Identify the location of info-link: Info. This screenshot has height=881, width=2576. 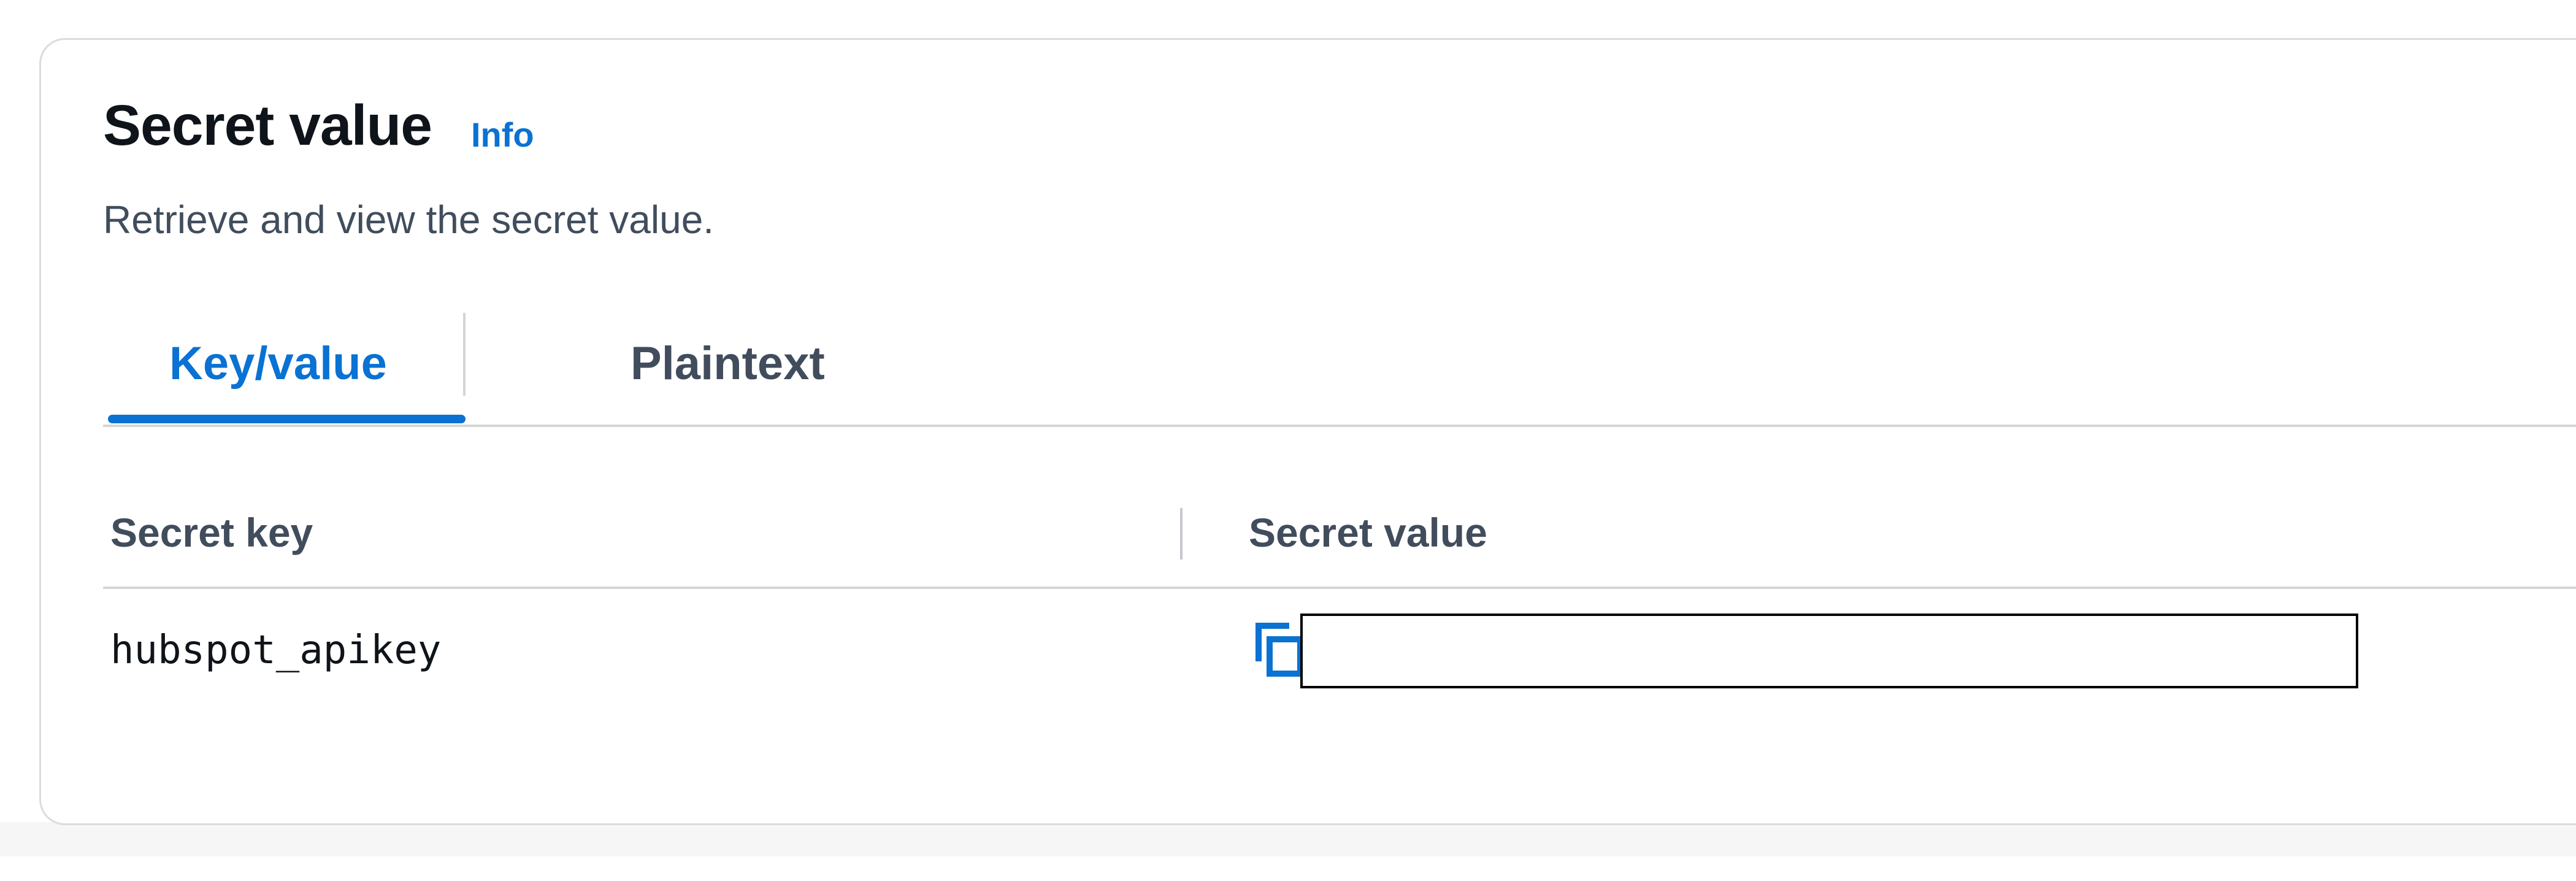
(502, 135).